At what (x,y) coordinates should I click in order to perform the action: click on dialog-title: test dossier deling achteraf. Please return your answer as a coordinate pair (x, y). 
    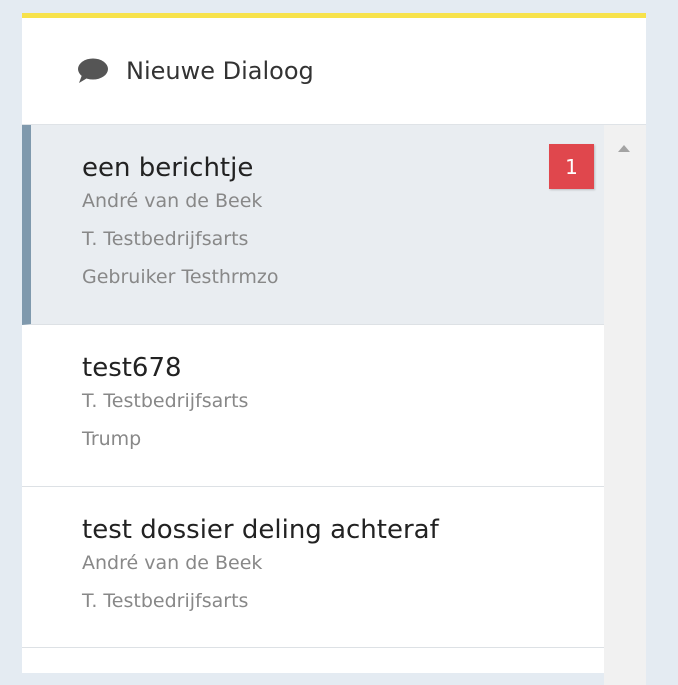
    Looking at the image, I should click on (260, 530).